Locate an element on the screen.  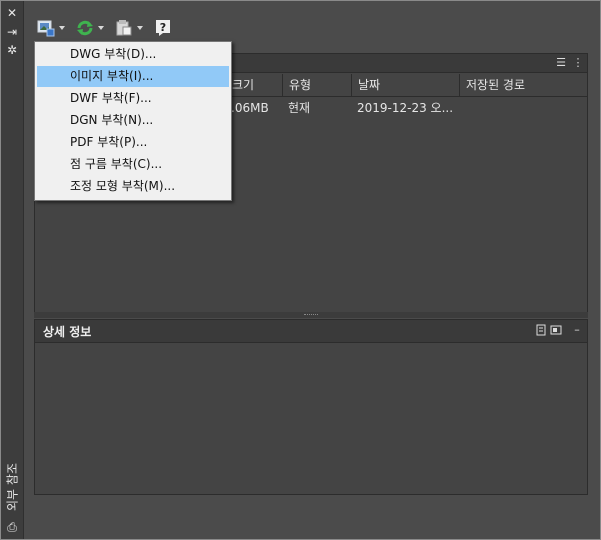
close-icon: ✕ is located at coordinates (12, 13).